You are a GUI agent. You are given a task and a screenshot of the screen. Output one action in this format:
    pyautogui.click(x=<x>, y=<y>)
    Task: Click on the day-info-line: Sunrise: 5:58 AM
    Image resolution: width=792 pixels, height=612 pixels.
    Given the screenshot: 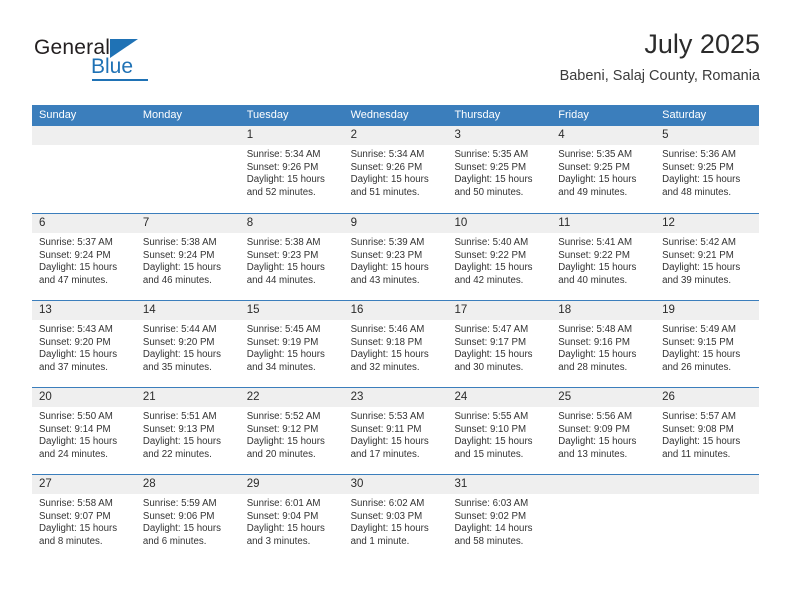 What is the action you would take?
    pyautogui.click(x=76, y=503)
    